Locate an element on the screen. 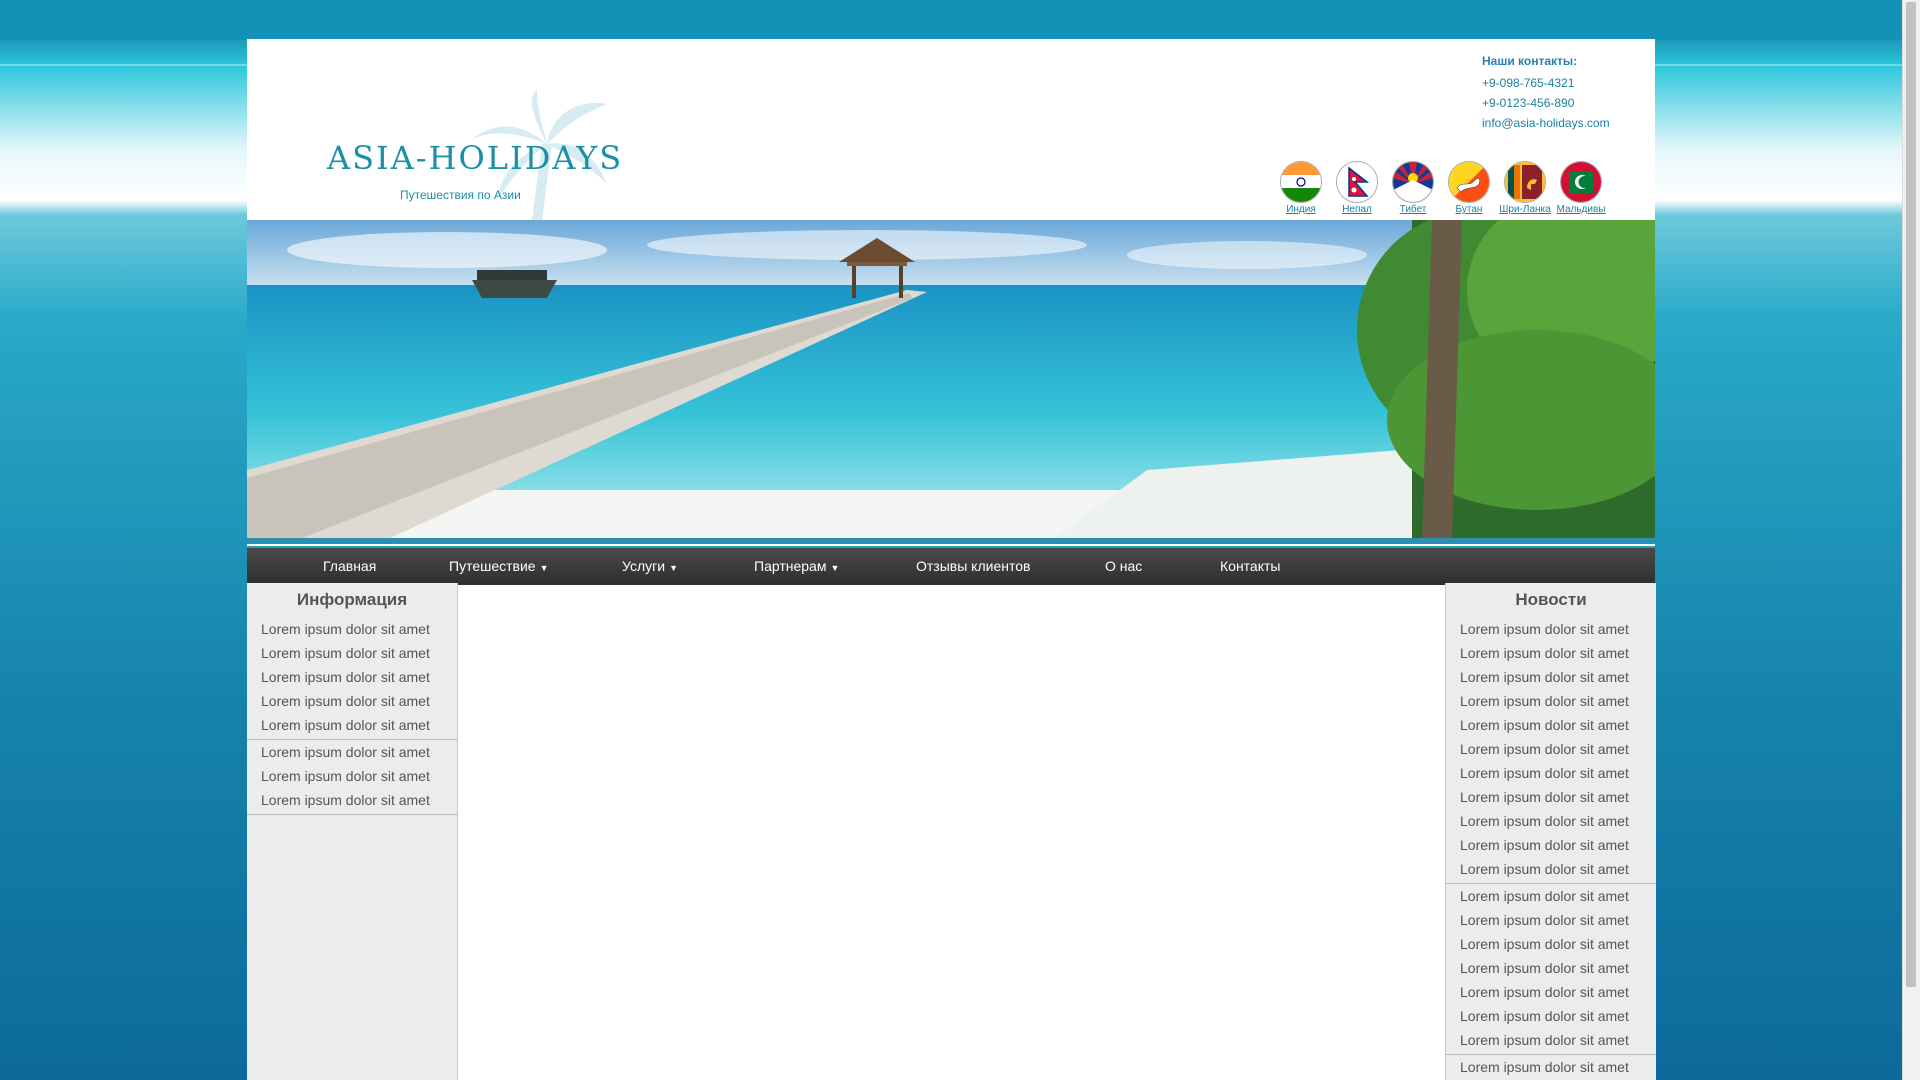  nav-item-label: Главная is located at coordinates (350, 566).